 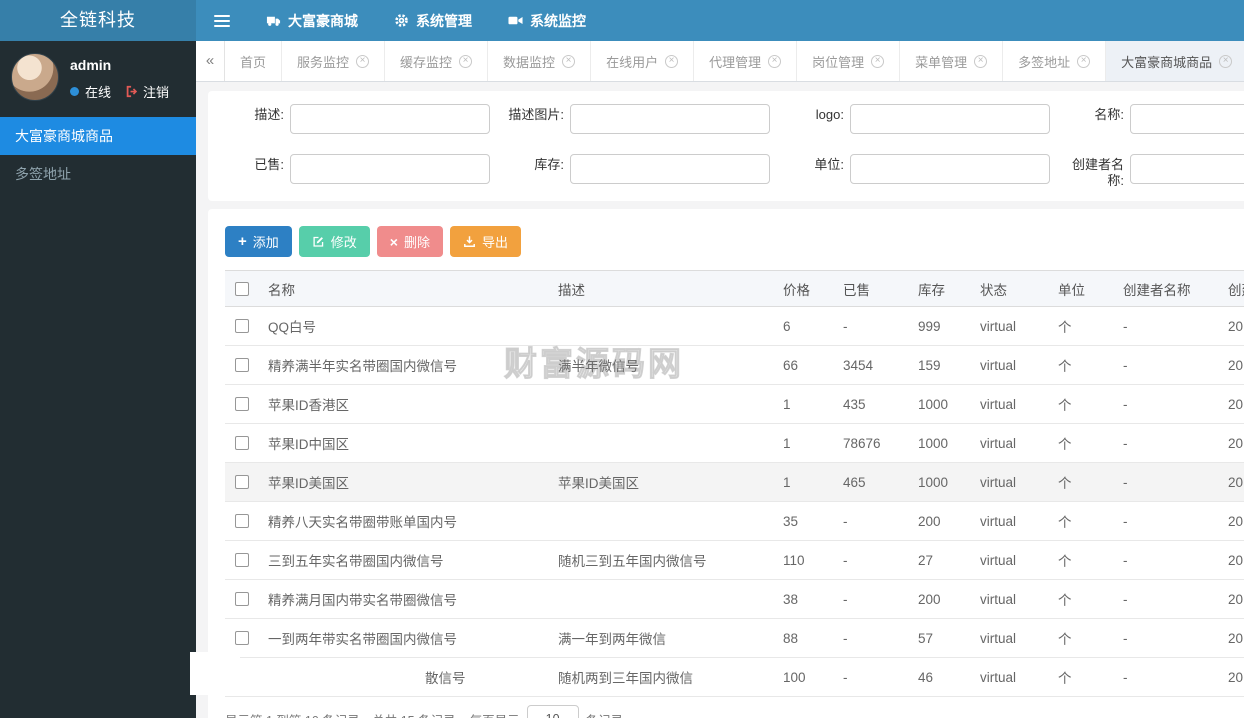 I want to click on tab-mall-goods: 大富豪商城商品 ×, so click(x=1175, y=61).